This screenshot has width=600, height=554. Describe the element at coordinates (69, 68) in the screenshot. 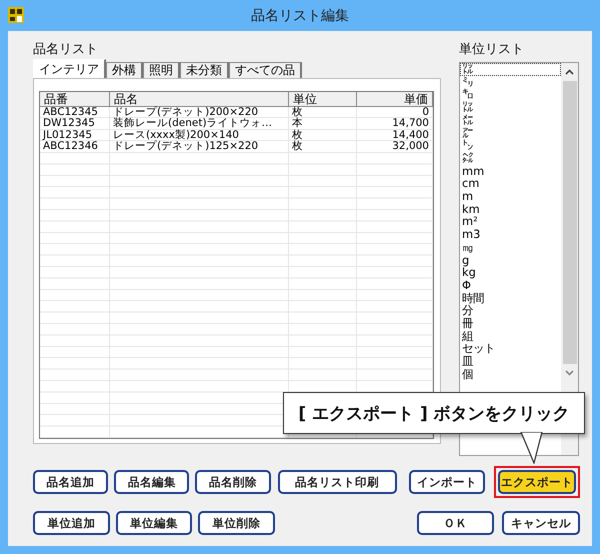

I see `tab: インテリア` at that location.